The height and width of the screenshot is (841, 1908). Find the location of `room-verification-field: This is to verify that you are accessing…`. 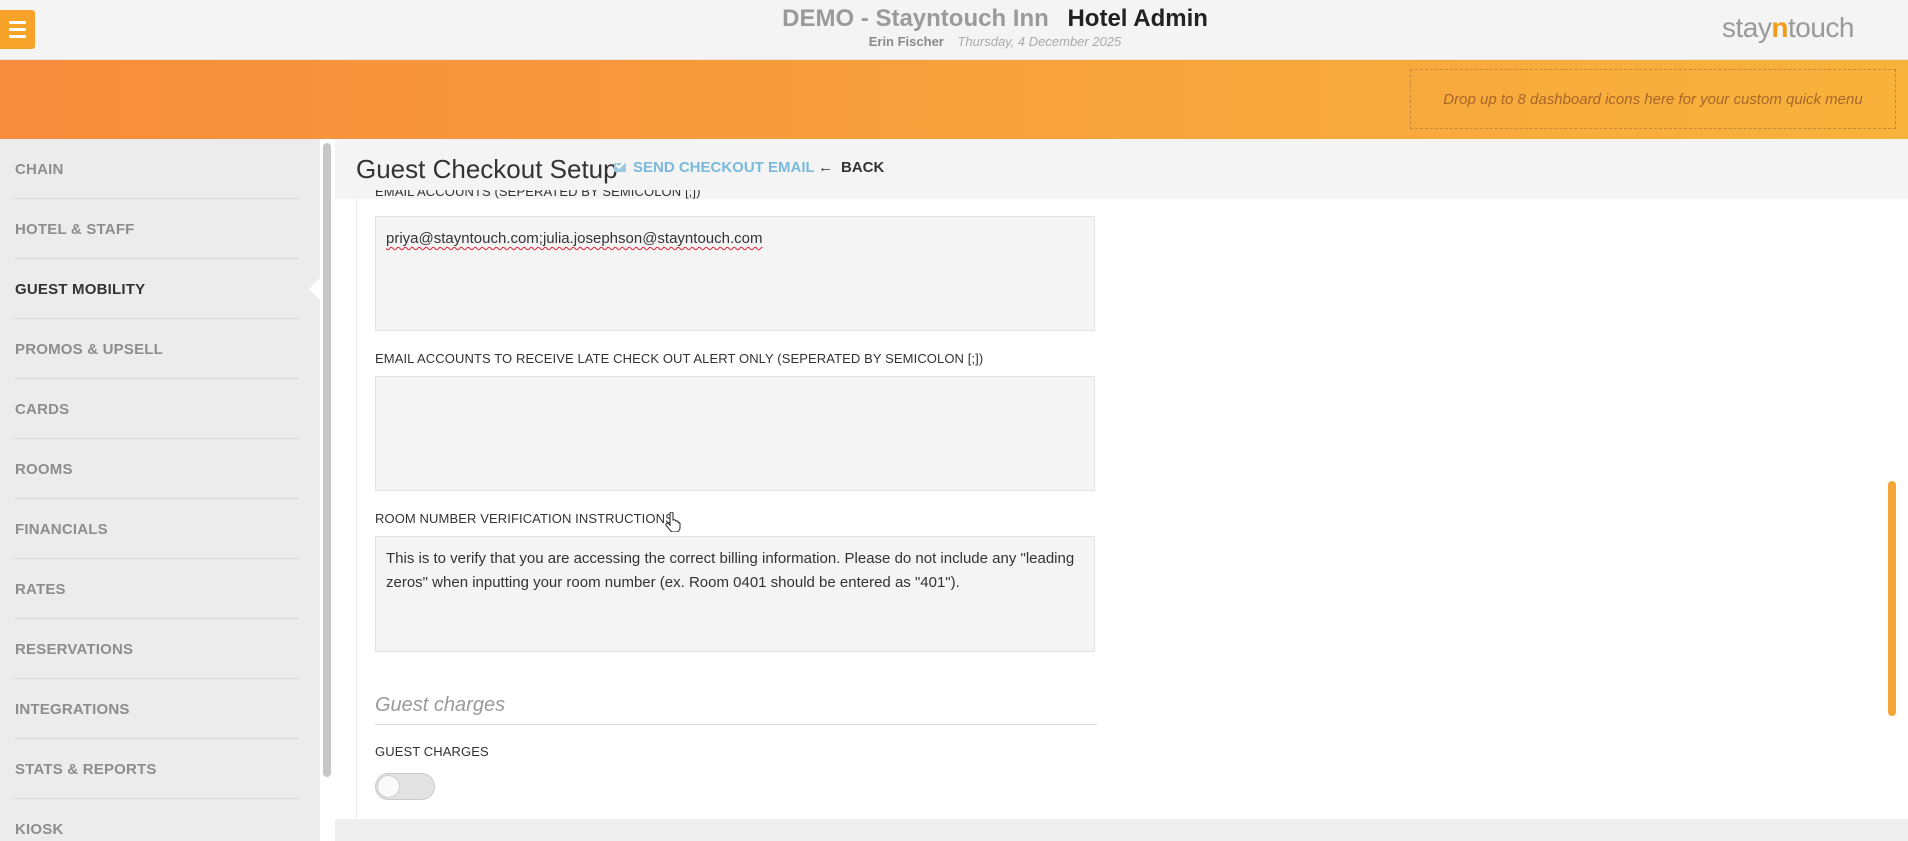

room-verification-field: This is to verify that you are accessing… is located at coordinates (735, 594).